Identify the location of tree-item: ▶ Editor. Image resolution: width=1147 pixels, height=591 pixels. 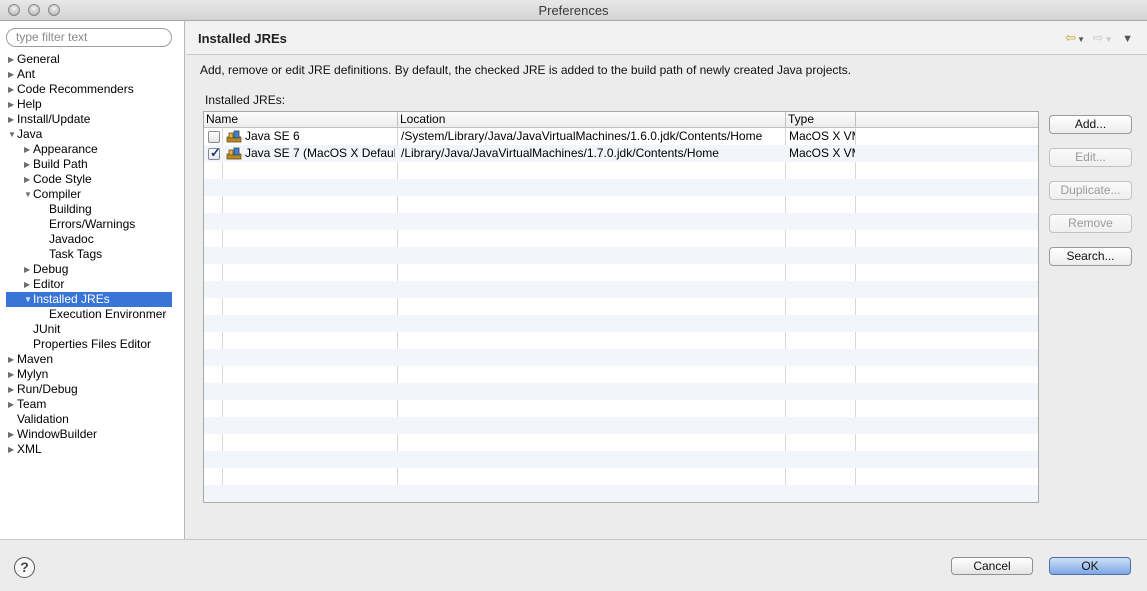
(89, 284).